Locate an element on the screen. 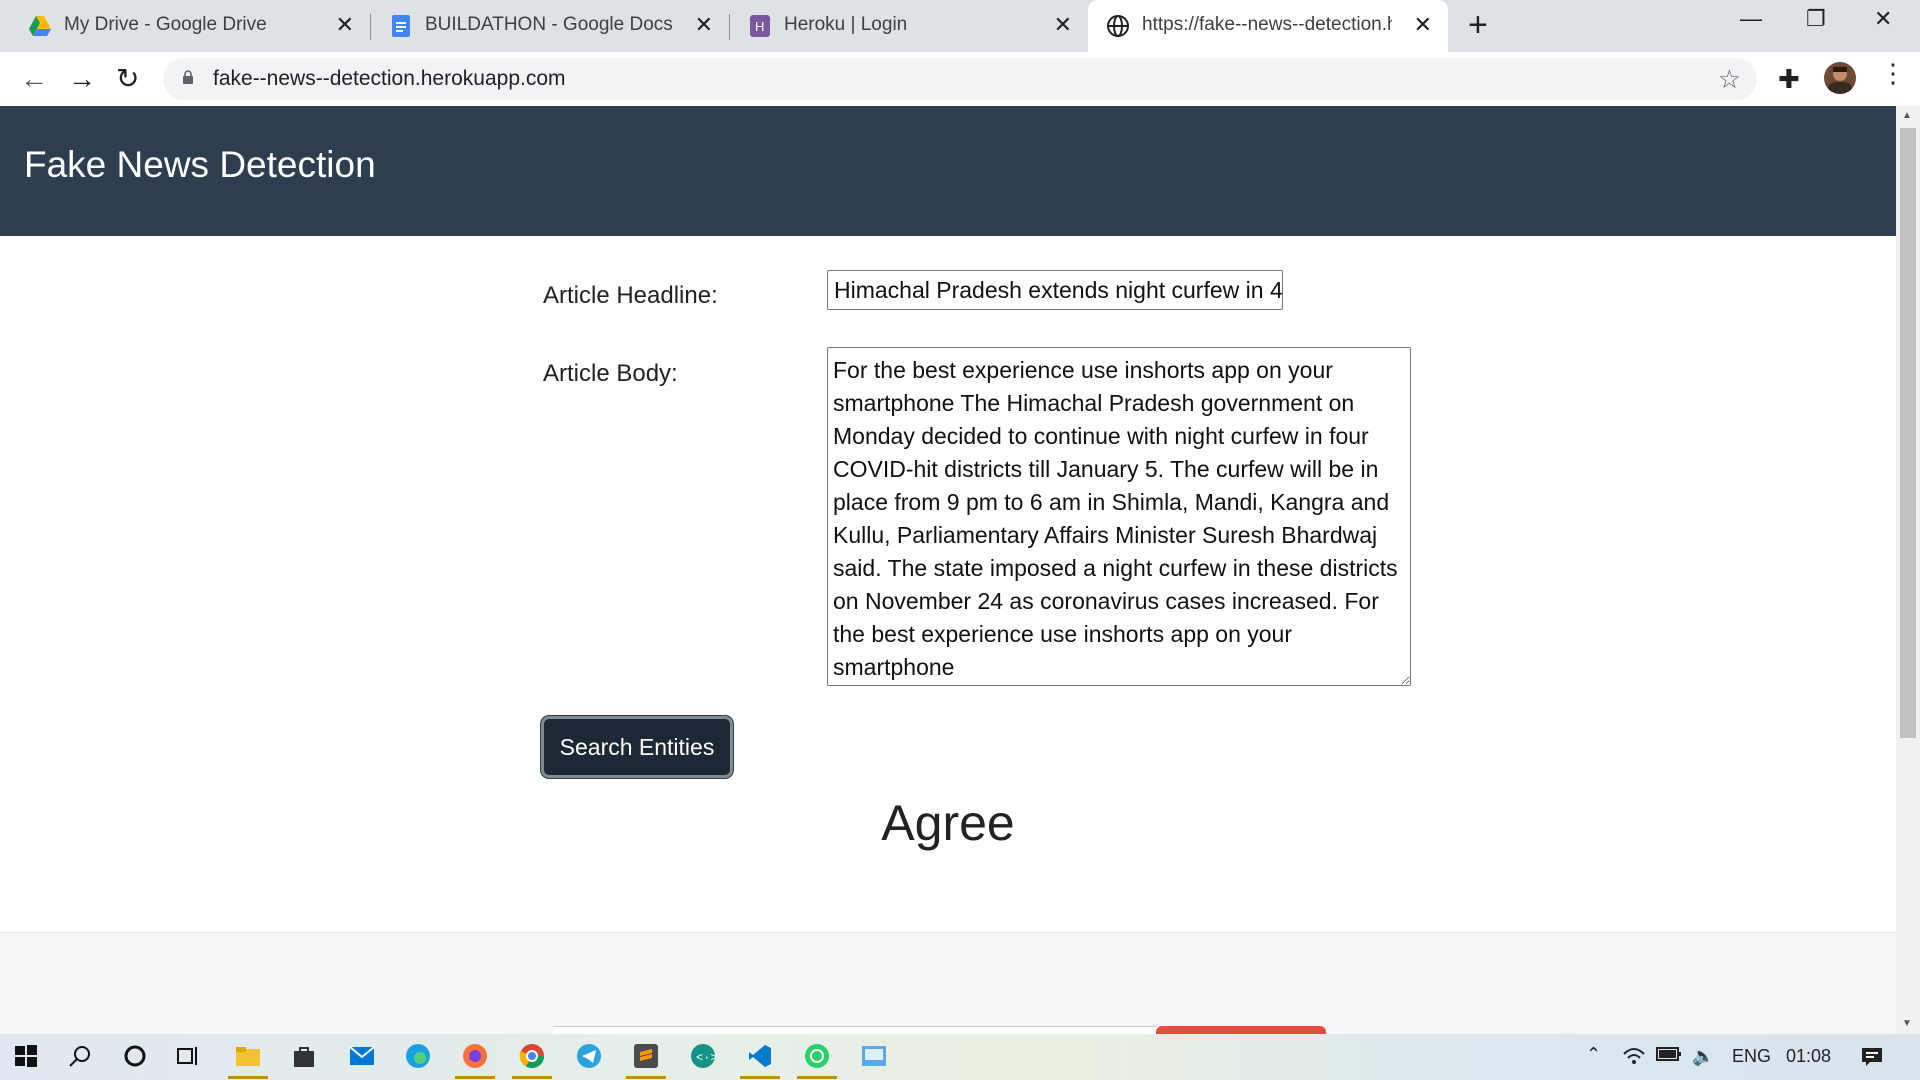 The width and height of the screenshot is (1920, 1080). headline-label: Article Headline: is located at coordinates (630, 295).